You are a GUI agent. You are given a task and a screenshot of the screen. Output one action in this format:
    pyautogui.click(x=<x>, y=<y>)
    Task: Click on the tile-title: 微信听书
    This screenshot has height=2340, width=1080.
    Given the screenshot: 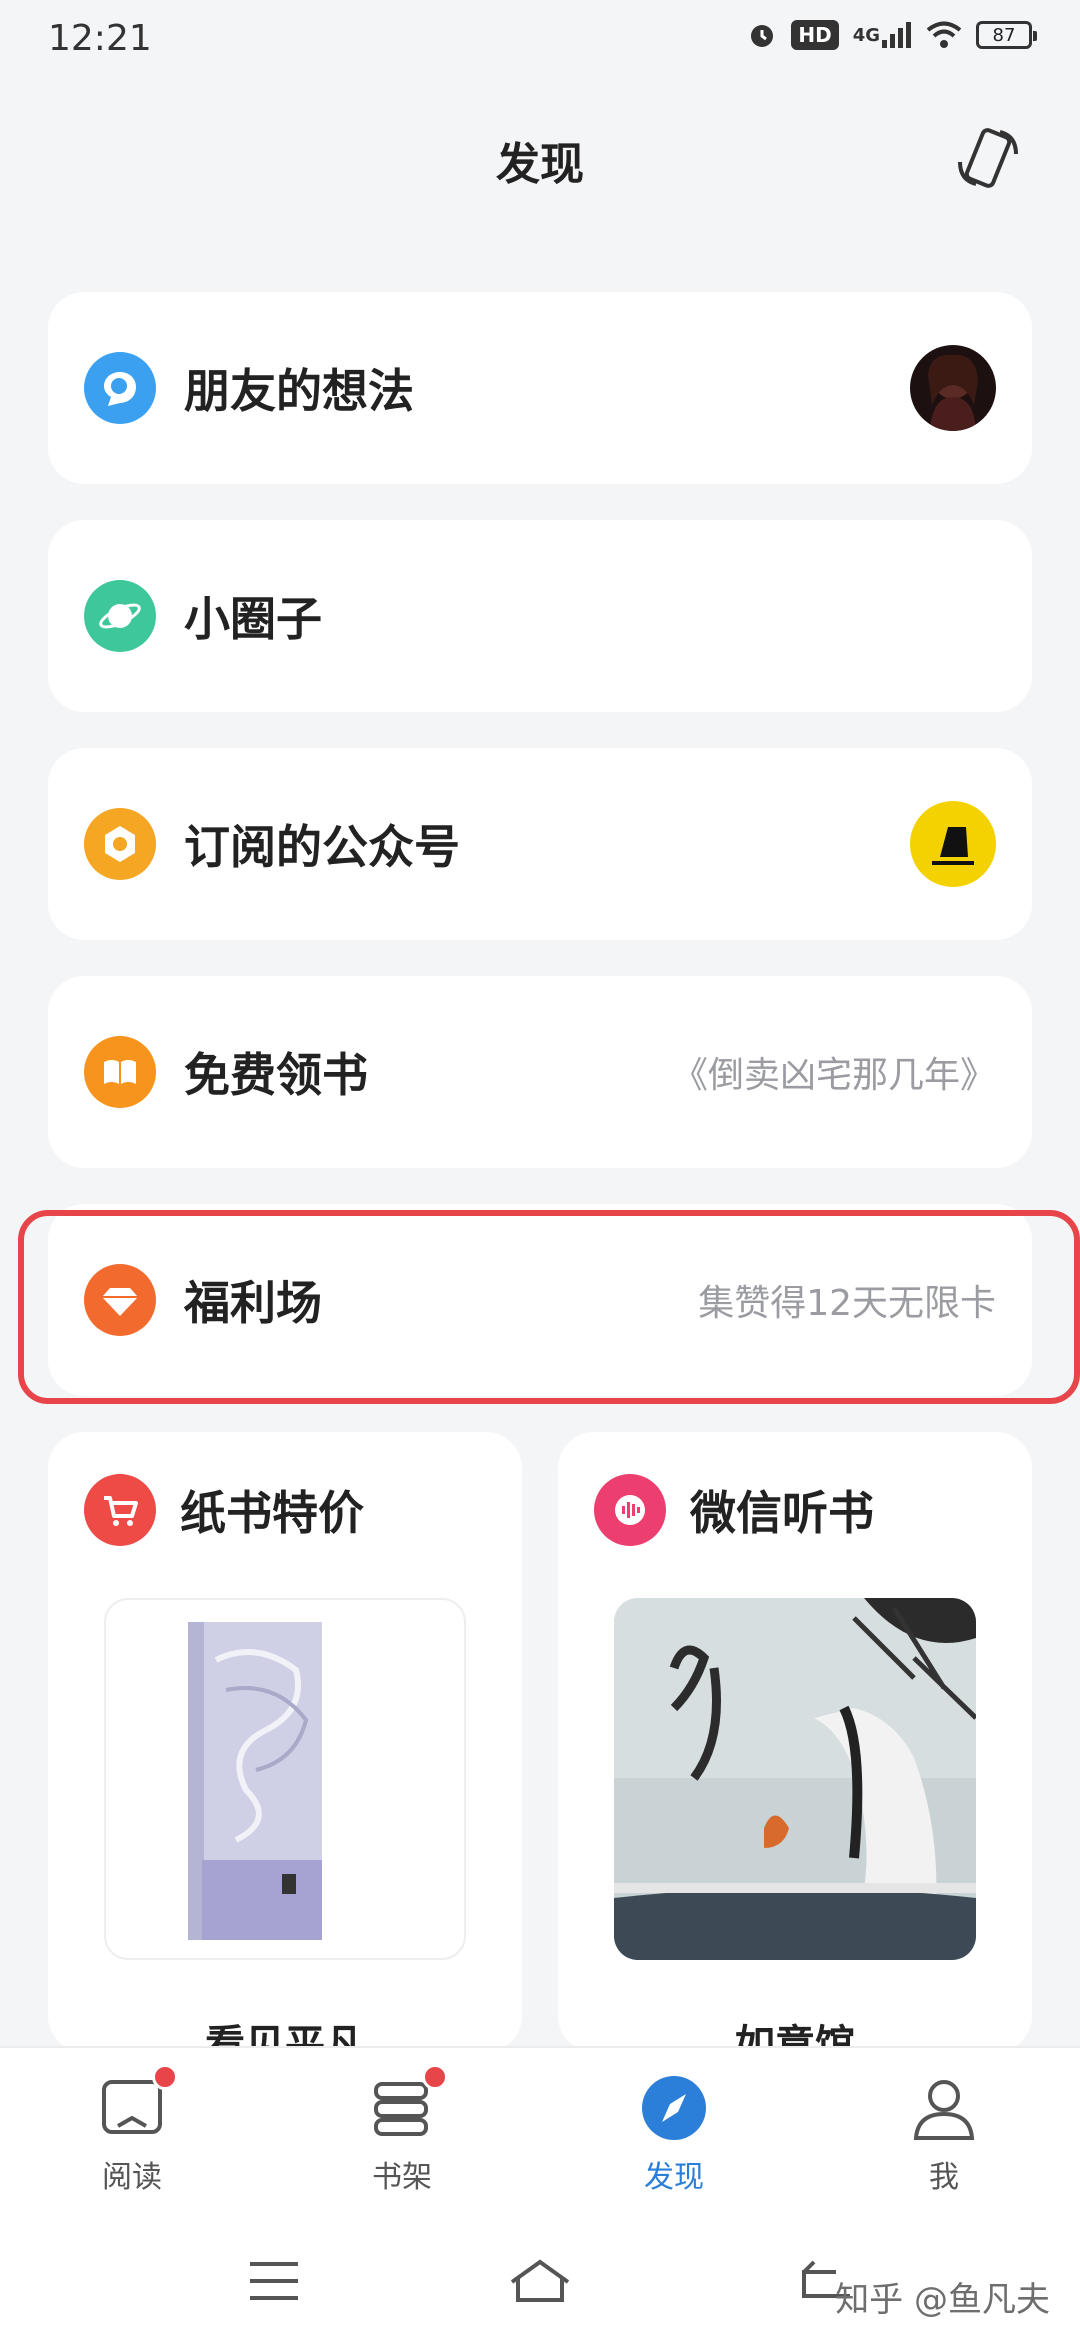 What is the action you would take?
    pyautogui.click(x=782, y=1513)
    